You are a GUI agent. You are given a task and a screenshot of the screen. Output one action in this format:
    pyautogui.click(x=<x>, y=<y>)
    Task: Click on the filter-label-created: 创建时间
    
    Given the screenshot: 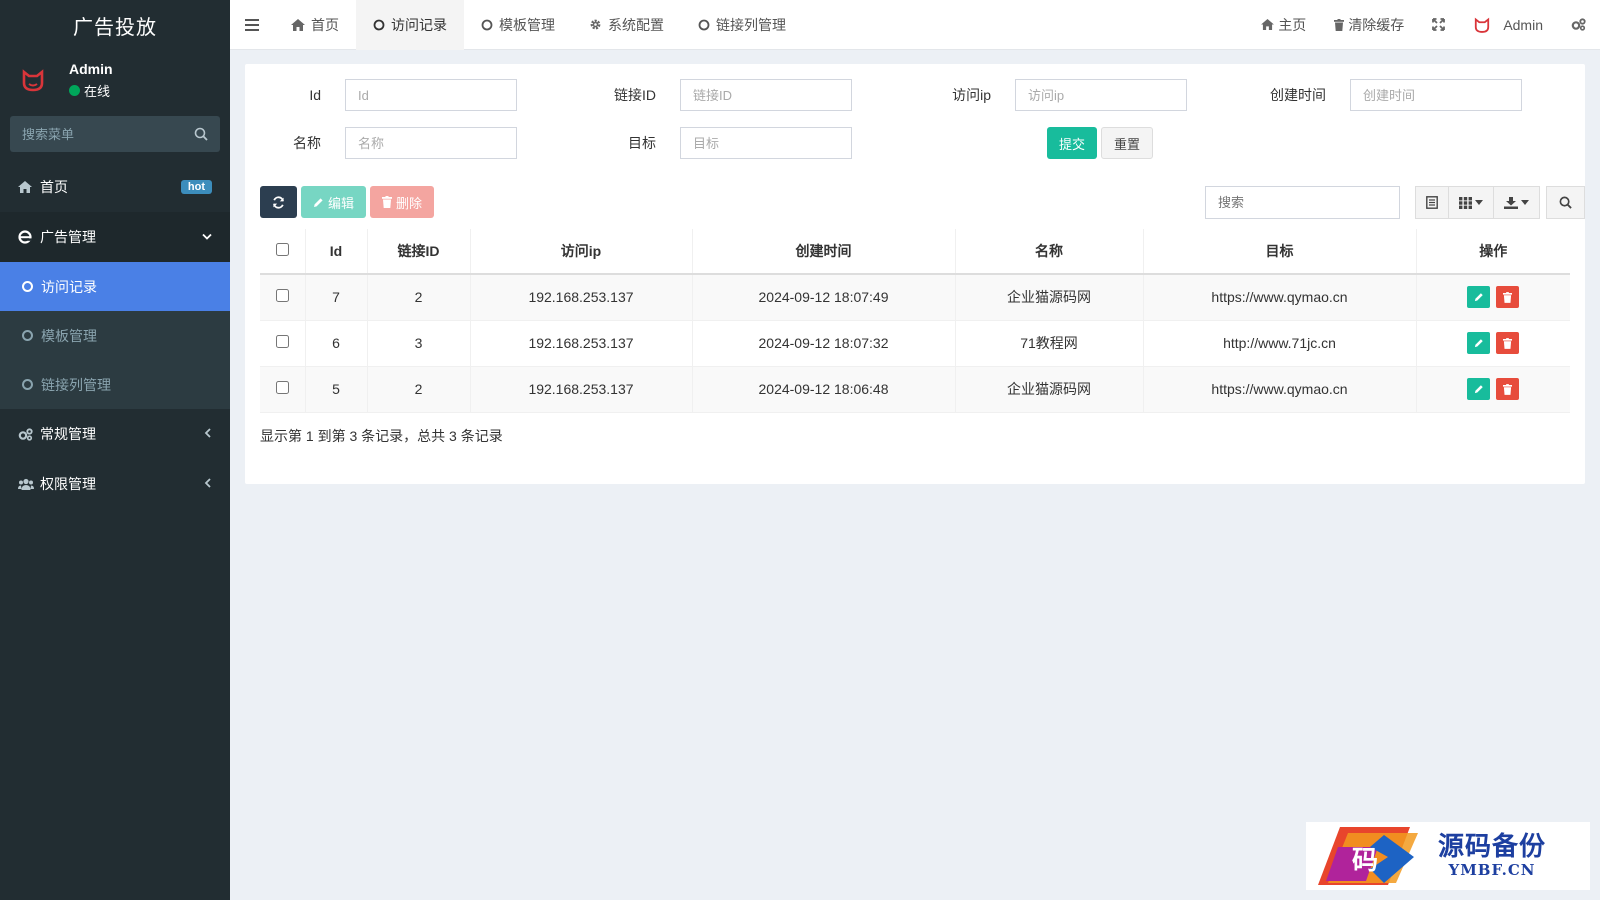 What is the action you would take?
    pyautogui.click(x=1298, y=95)
    